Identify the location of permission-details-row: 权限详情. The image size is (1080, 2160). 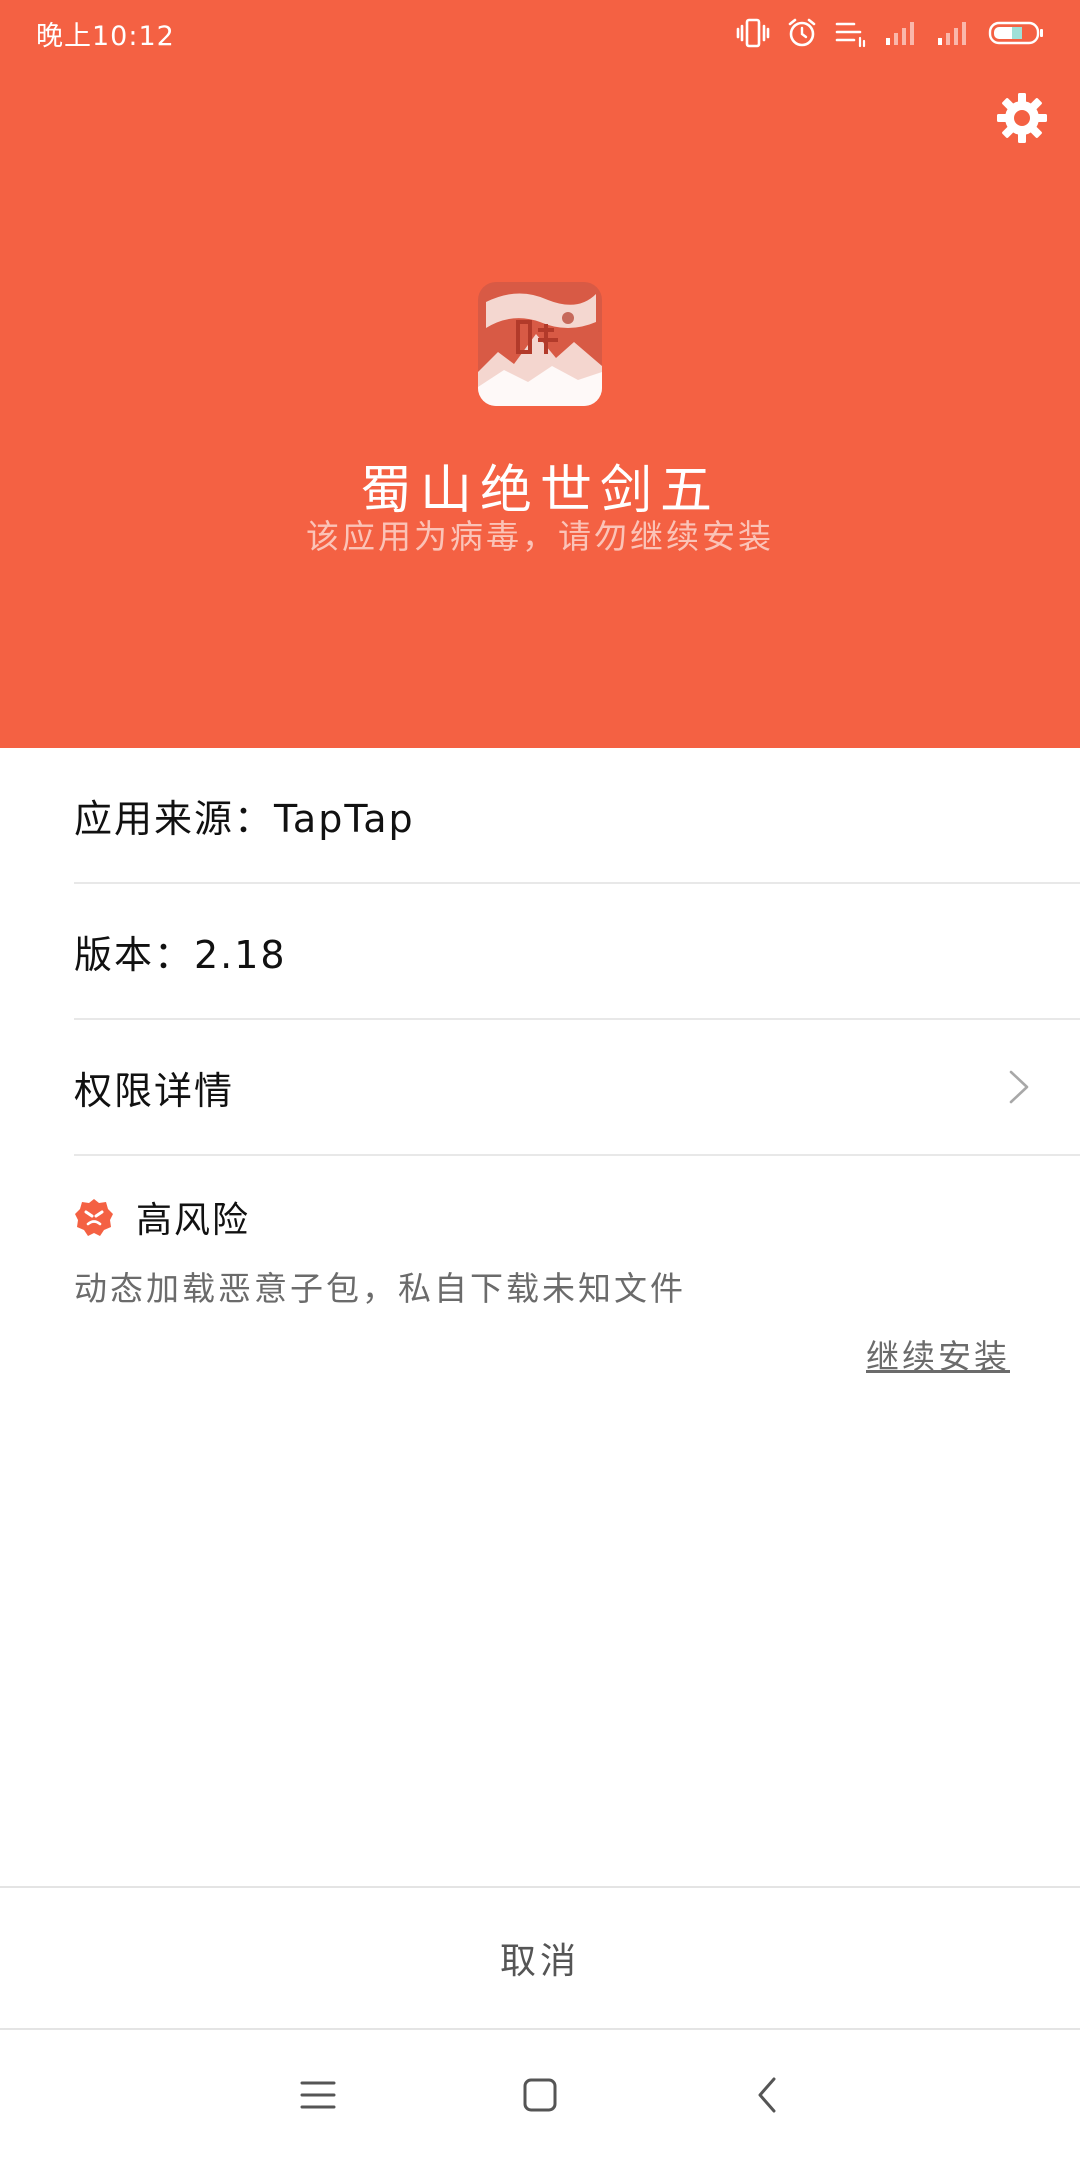
(577, 1088).